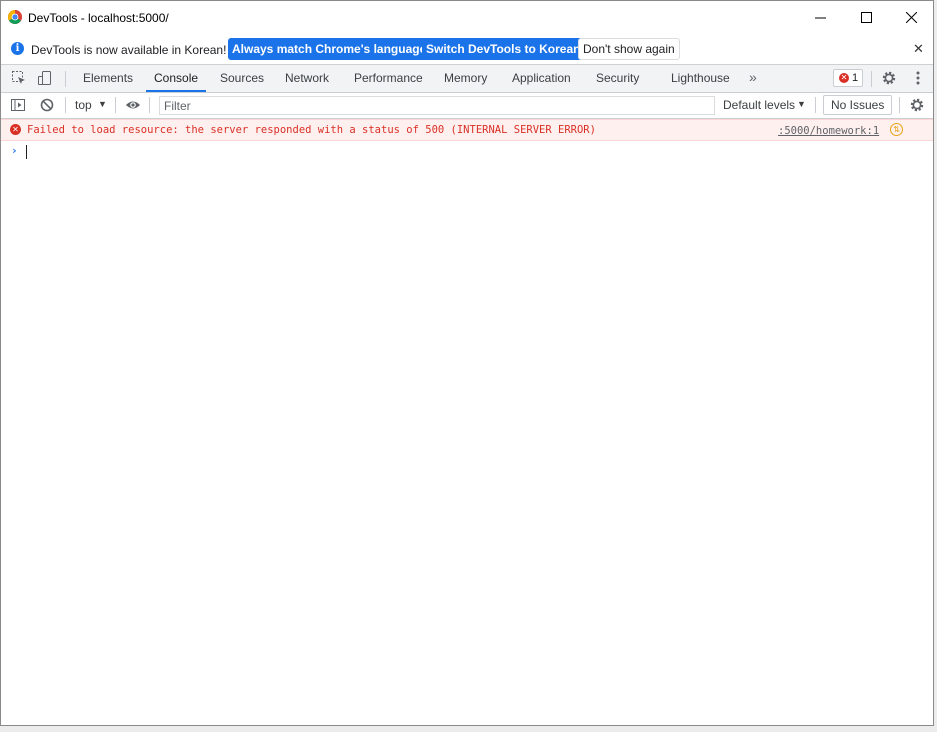 The height and width of the screenshot is (732, 937). Describe the element at coordinates (629, 49) in the screenshot. I see `dont-show-again-button: Don't show again` at that location.